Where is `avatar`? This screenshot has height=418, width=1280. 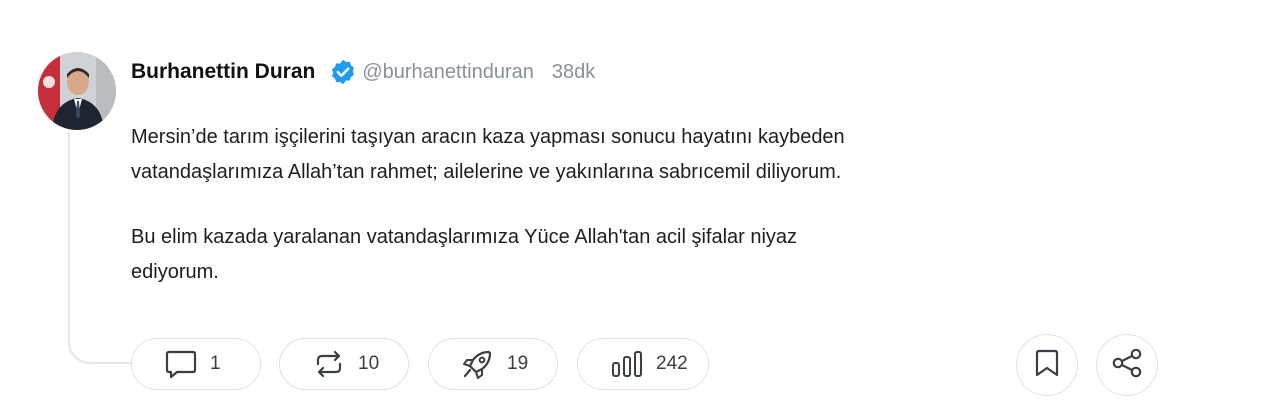
avatar is located at coordinates (77, 91).